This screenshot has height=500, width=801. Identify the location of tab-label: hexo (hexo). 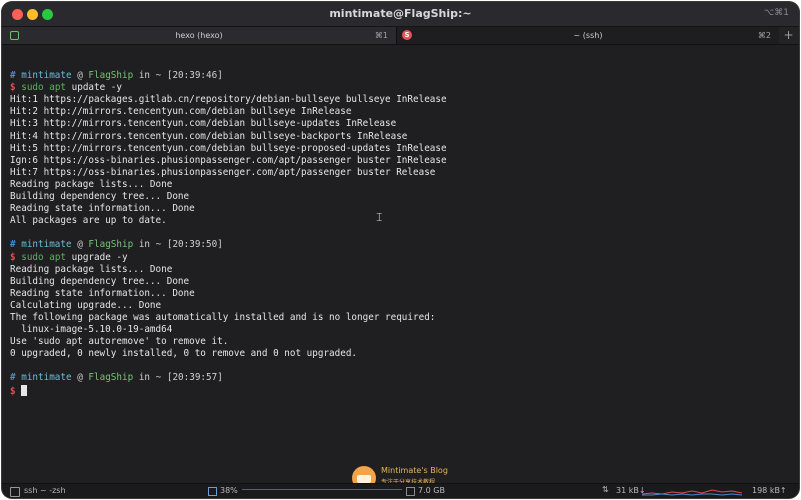
(199, 35).